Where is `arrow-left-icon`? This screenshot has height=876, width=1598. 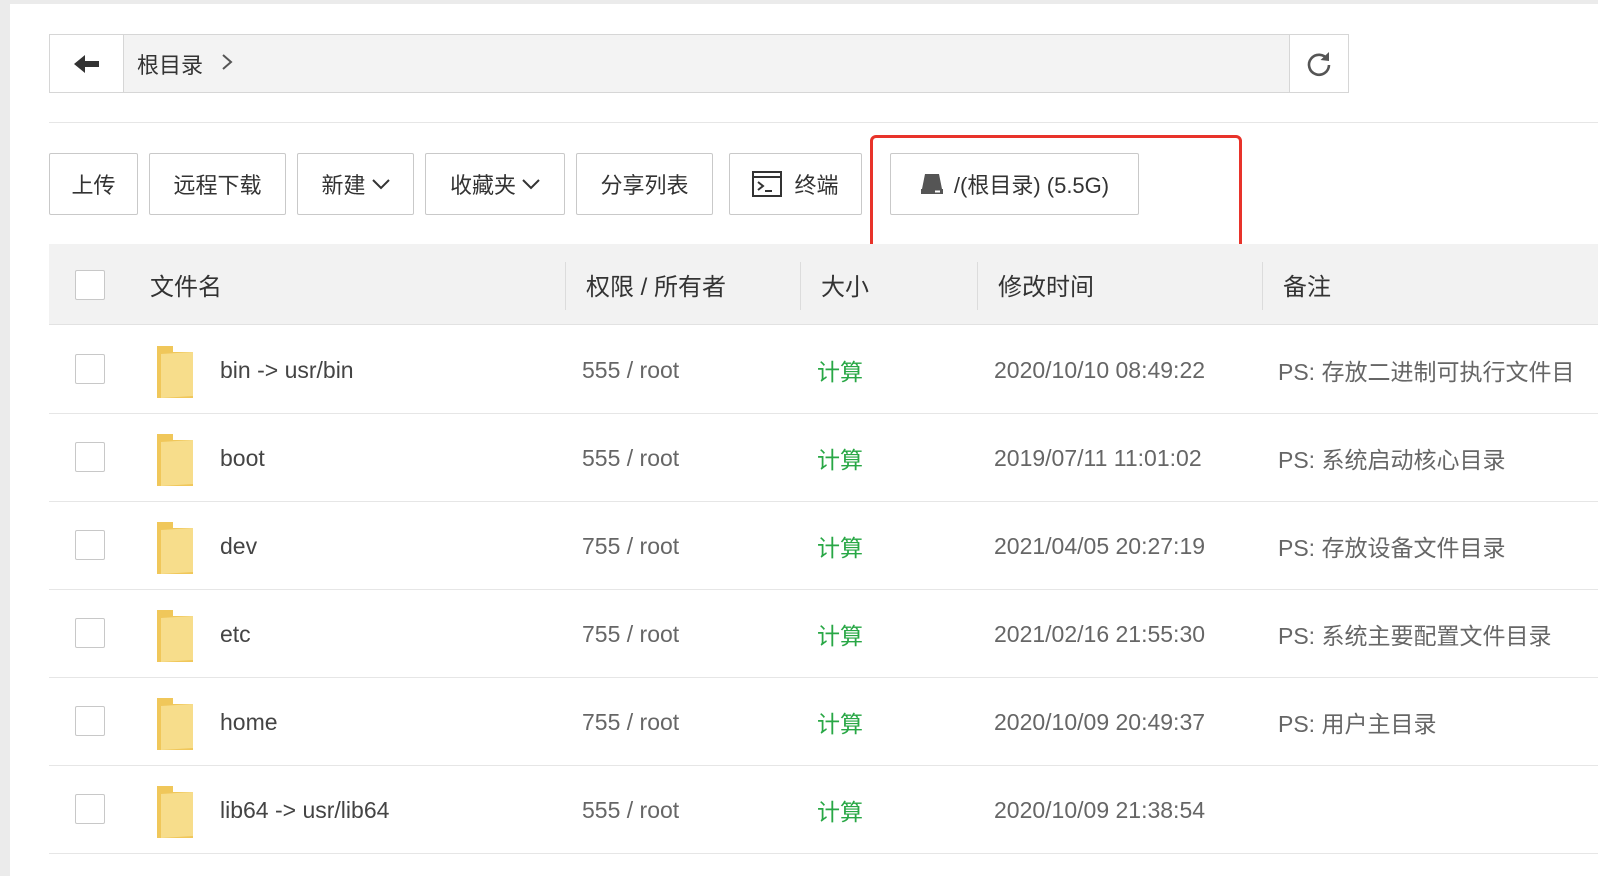 arrow-left-icon is located at coordinates (86, 63).